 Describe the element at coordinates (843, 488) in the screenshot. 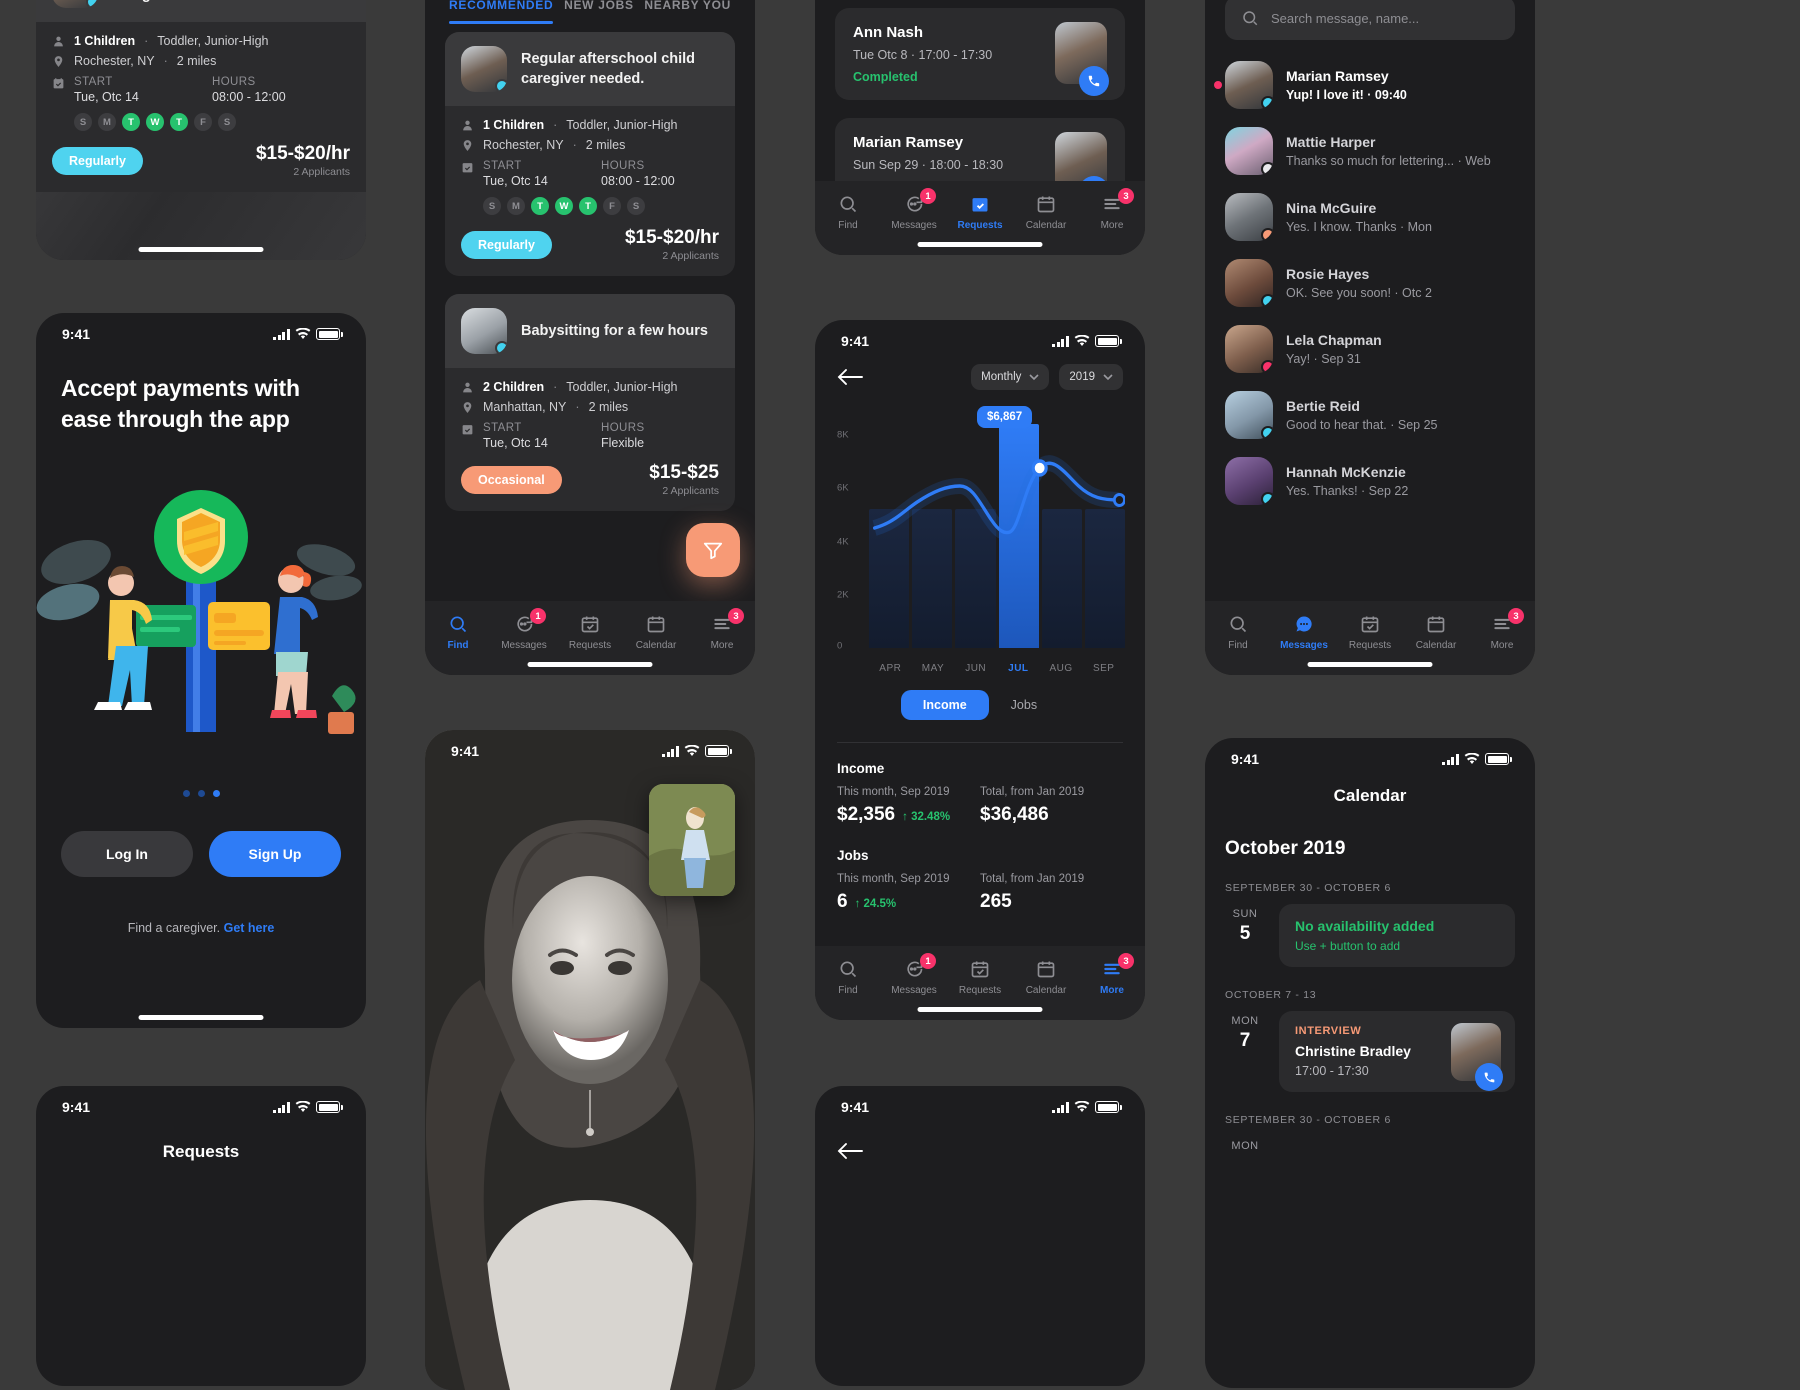

I see `y-tick: 6K` at that location.